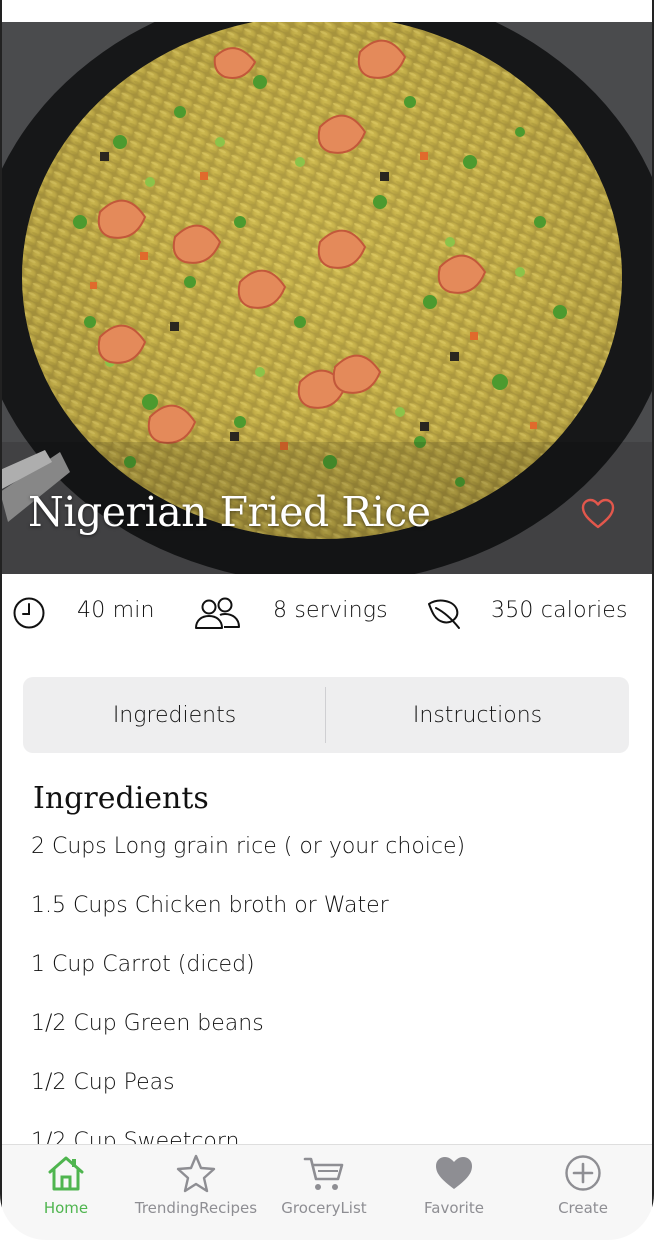  I want to click on calories: 350 calories, so click(559, 610).